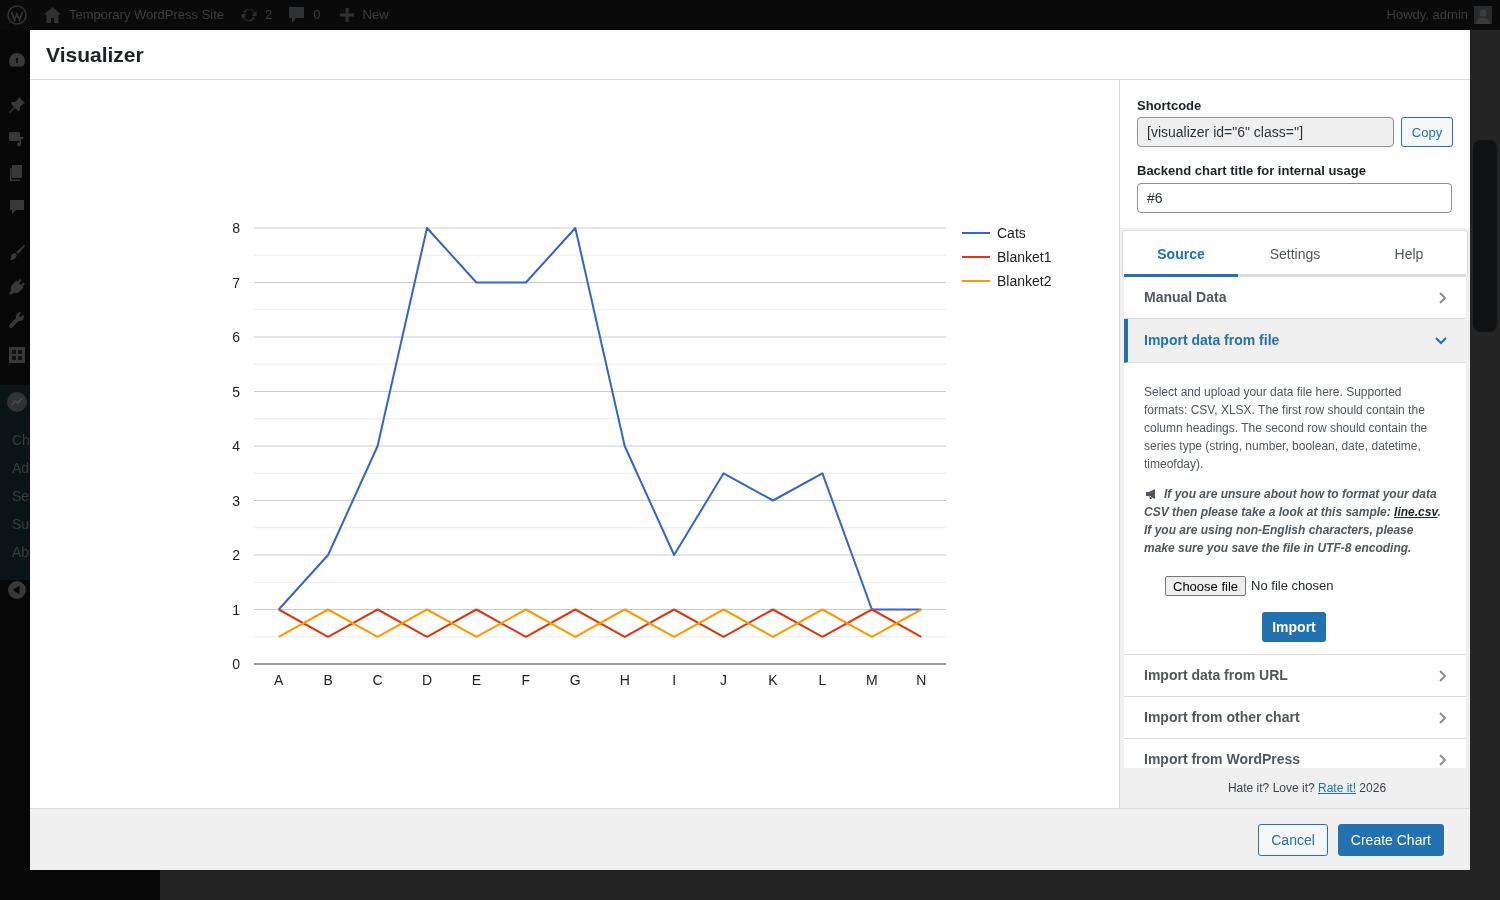  Describe the element at coordinates (236, 337) in the screenshot. I see `axis-tick-label: 6` at that location.